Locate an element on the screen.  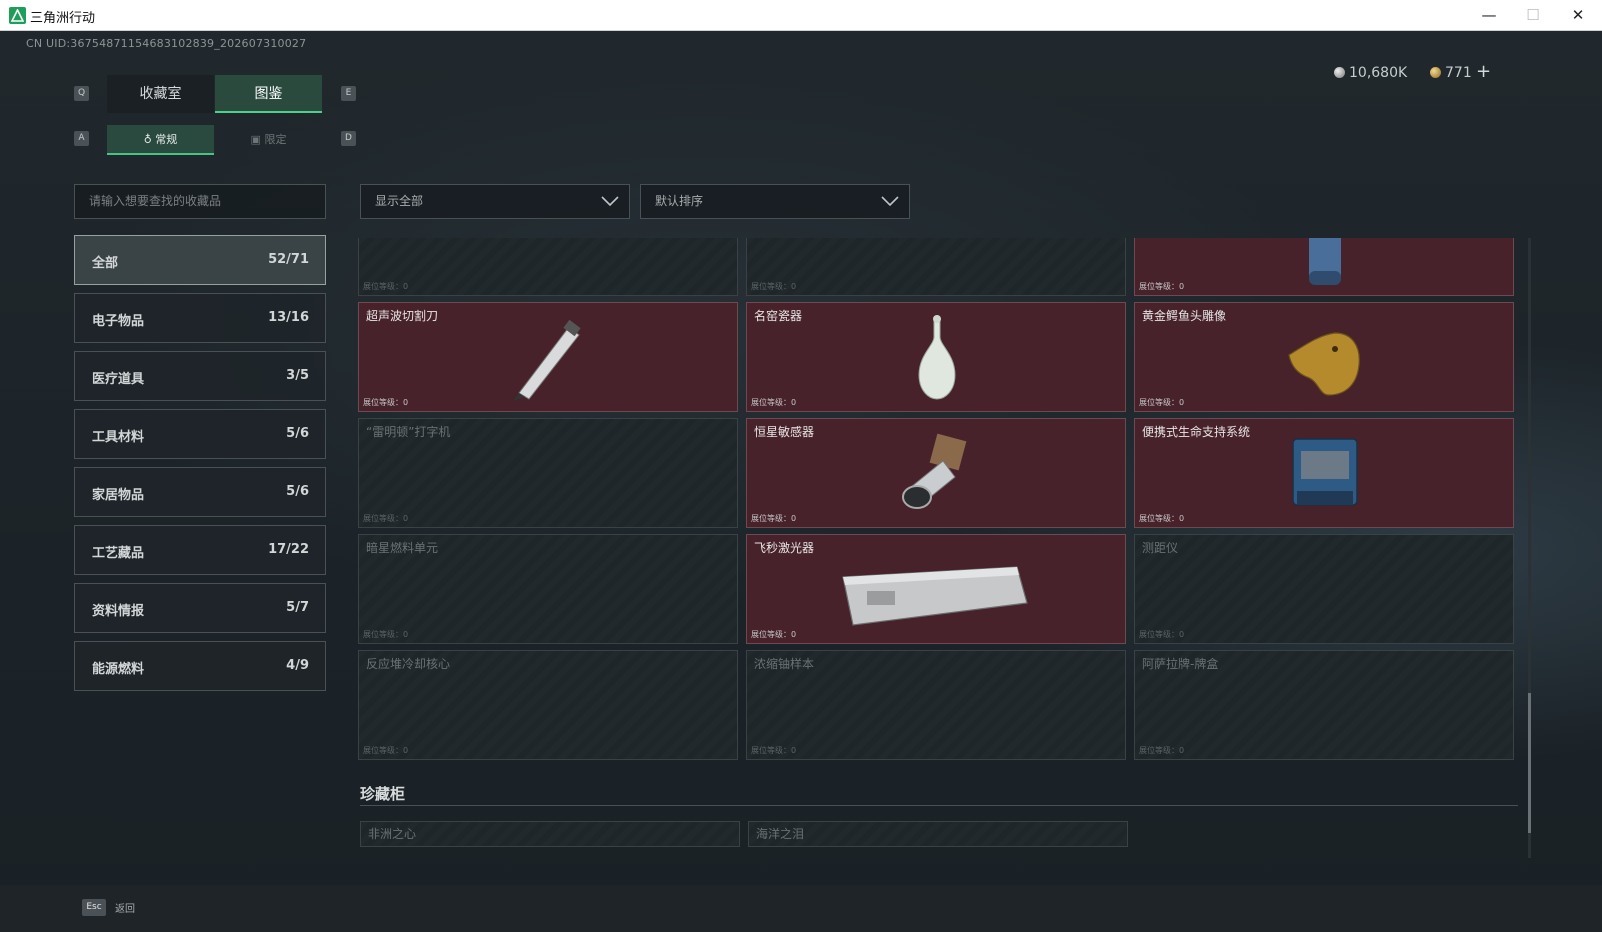
back-label: 返回 is located at coordinates (125, 907).